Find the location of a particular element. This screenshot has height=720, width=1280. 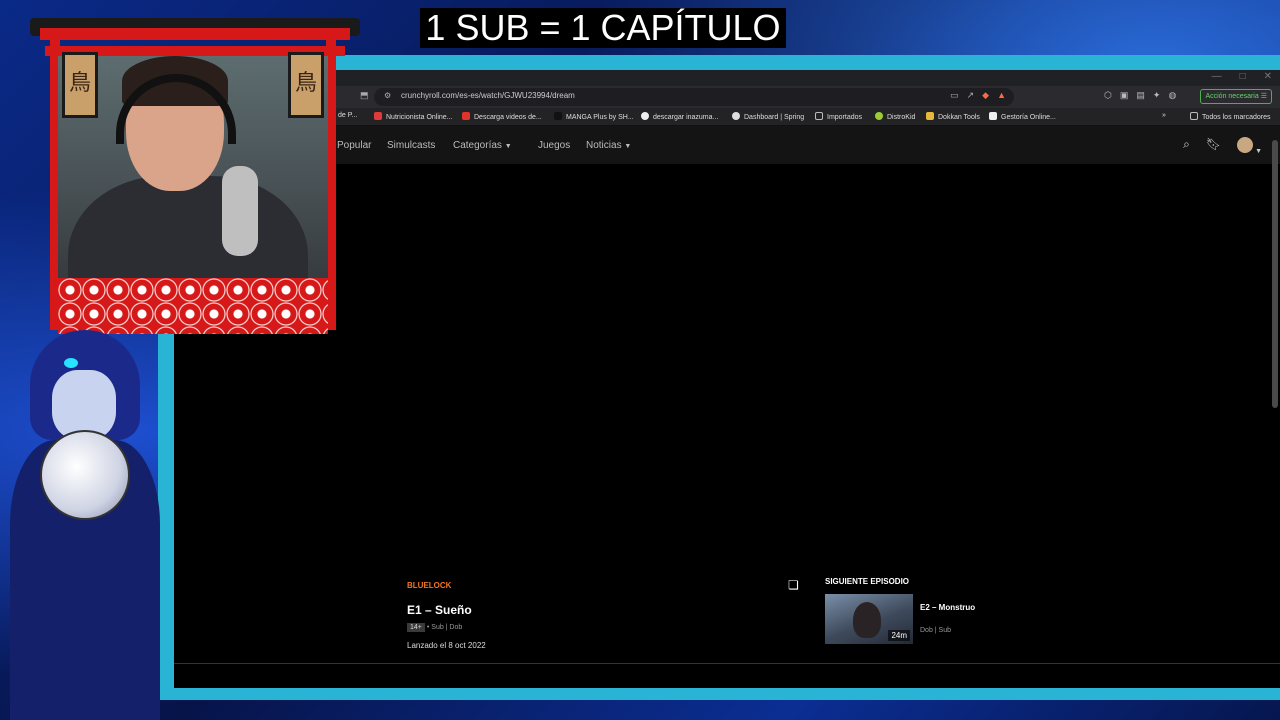

nav-actions: ⌕ 🔖︎ ▼ is located at coordinates (1222, 146).